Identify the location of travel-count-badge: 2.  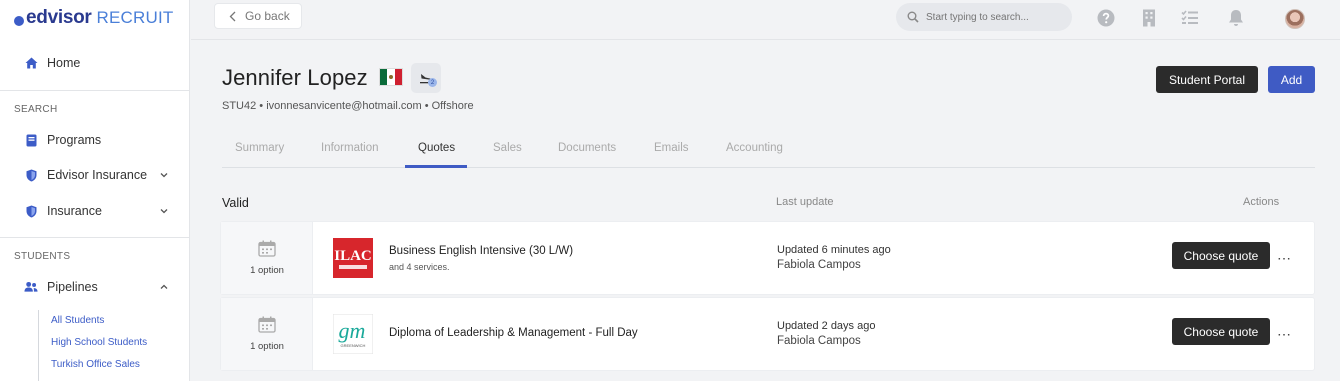
(432, 82).